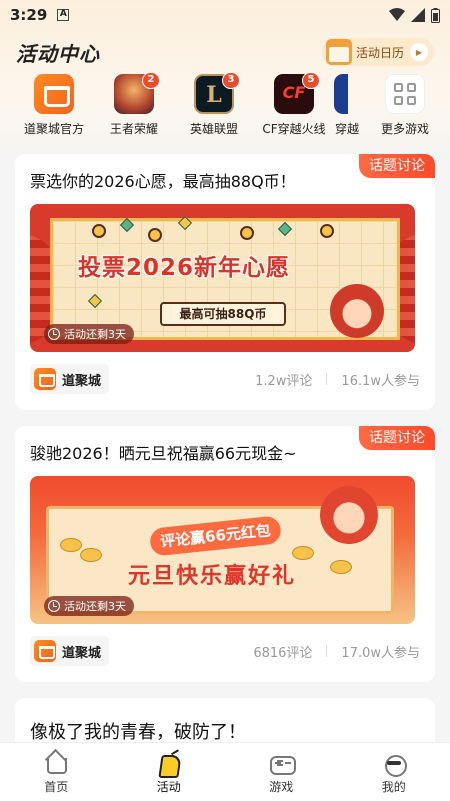  I want to click on game-label: 穿越, so click(346, 129).